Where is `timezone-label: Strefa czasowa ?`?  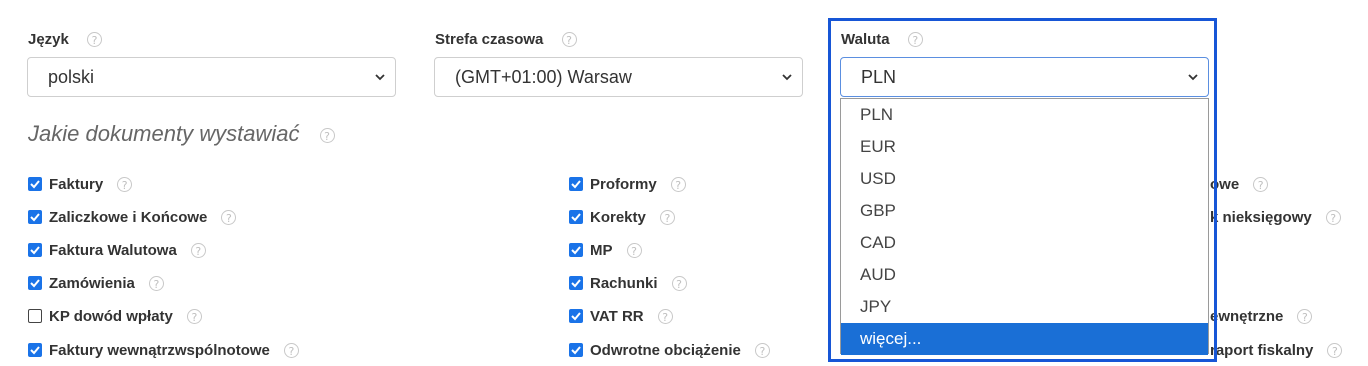 timezone-label: Strefa czasowa ? is located at coordinates (506, 39).